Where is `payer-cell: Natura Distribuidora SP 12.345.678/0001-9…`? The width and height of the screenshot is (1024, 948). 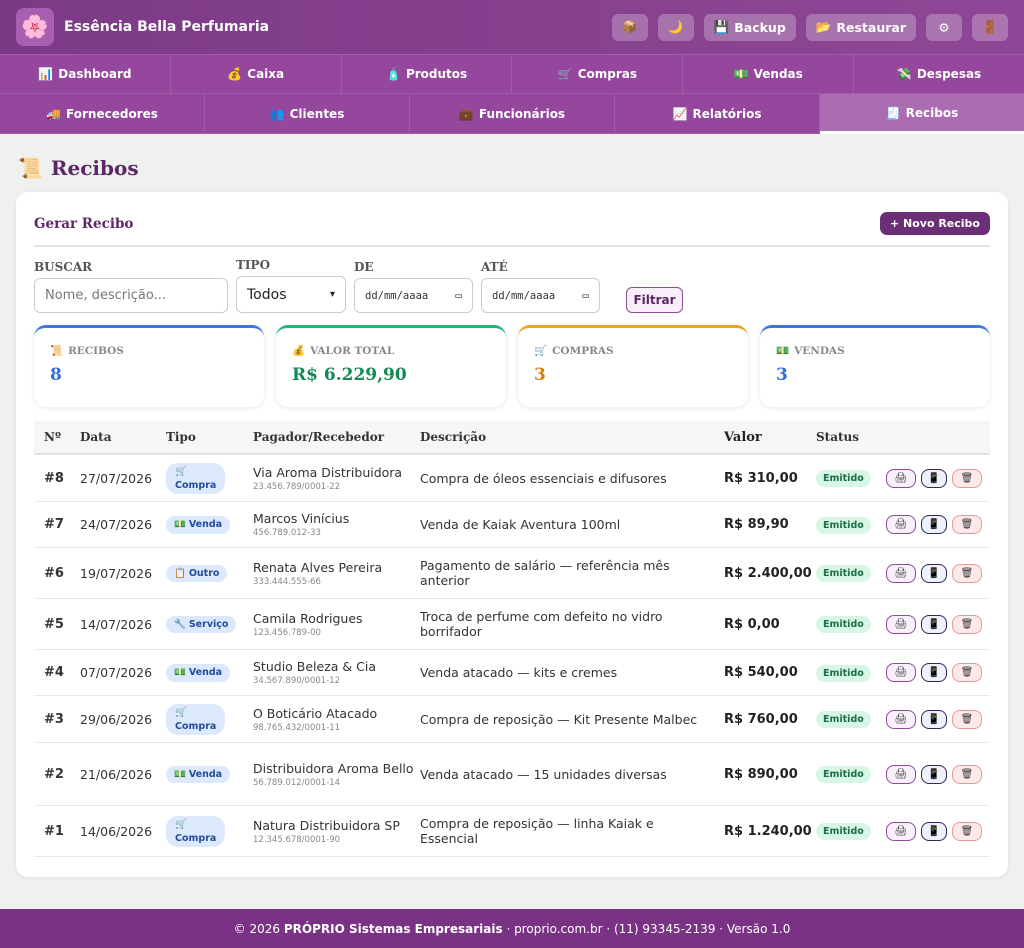 payer-cell: Natura Distribuidora SP 12.345.678/0001-9… is located at coordinates (336, 831).